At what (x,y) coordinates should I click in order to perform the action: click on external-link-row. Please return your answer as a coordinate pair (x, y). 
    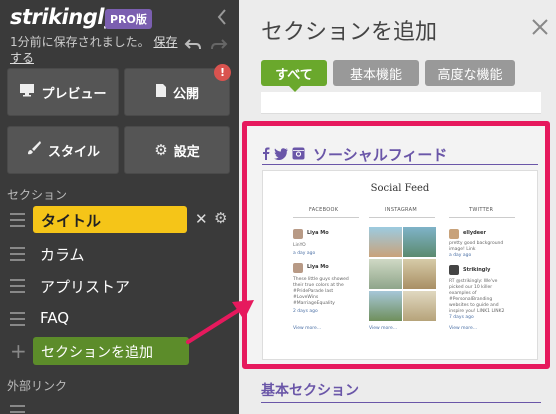
    Looking at the image, I should click on (119, 406).